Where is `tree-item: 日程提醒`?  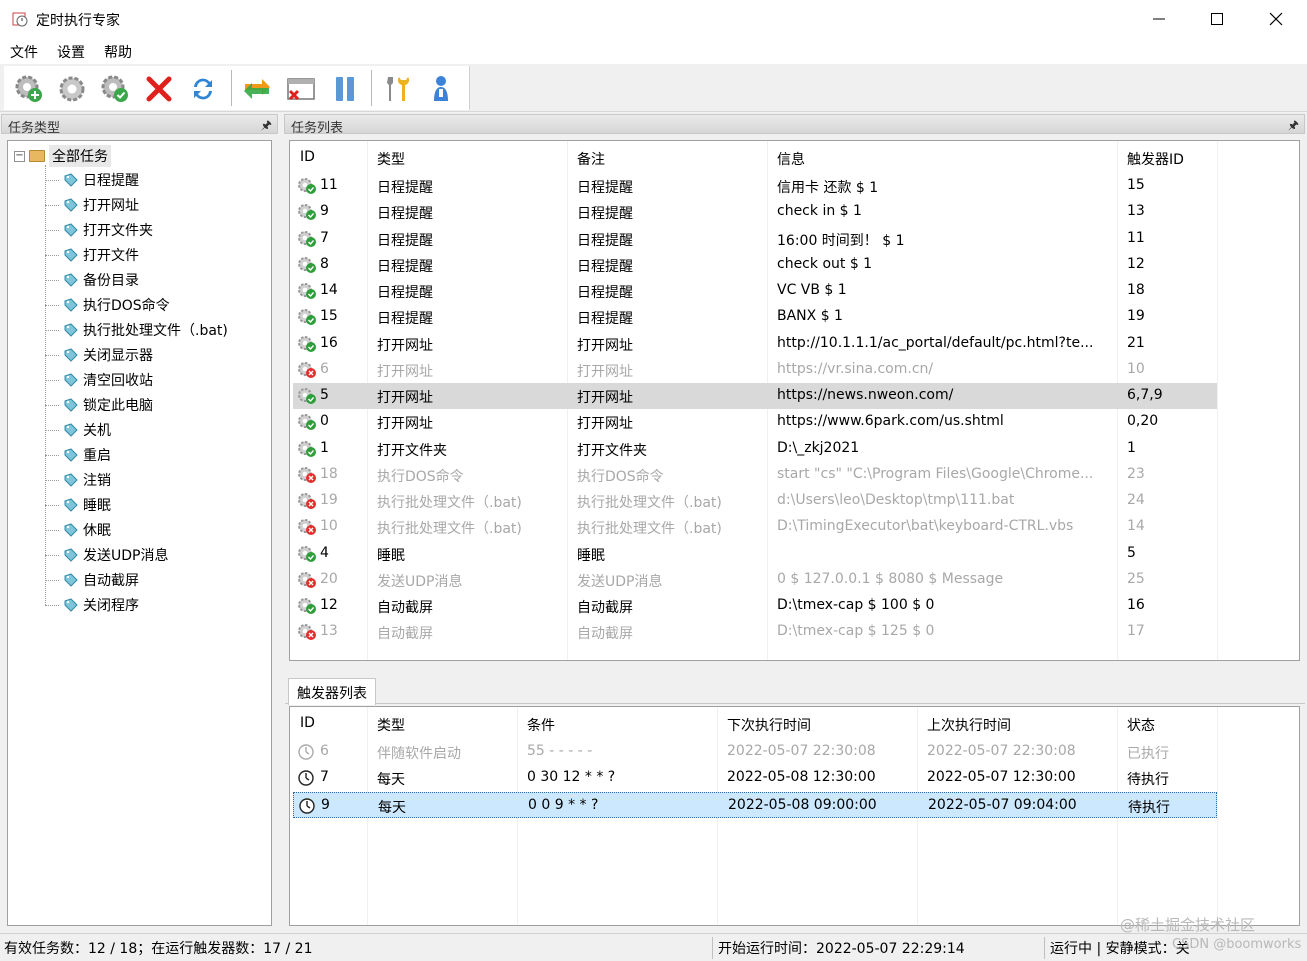
tree-item: 日程提醒 is located at coordinates (92, 180).